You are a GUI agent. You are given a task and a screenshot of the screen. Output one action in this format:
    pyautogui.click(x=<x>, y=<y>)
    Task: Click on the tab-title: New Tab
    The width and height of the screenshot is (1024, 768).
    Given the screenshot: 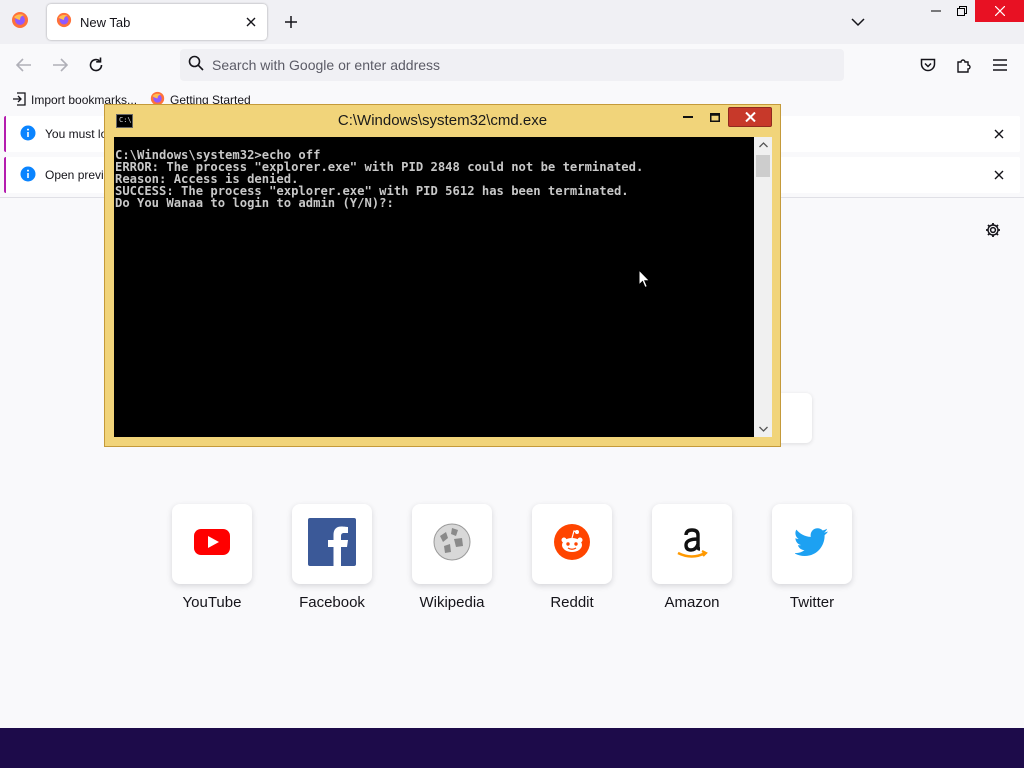 What is the action you would take?
    pyautogui.click(x=105, y=22)
    